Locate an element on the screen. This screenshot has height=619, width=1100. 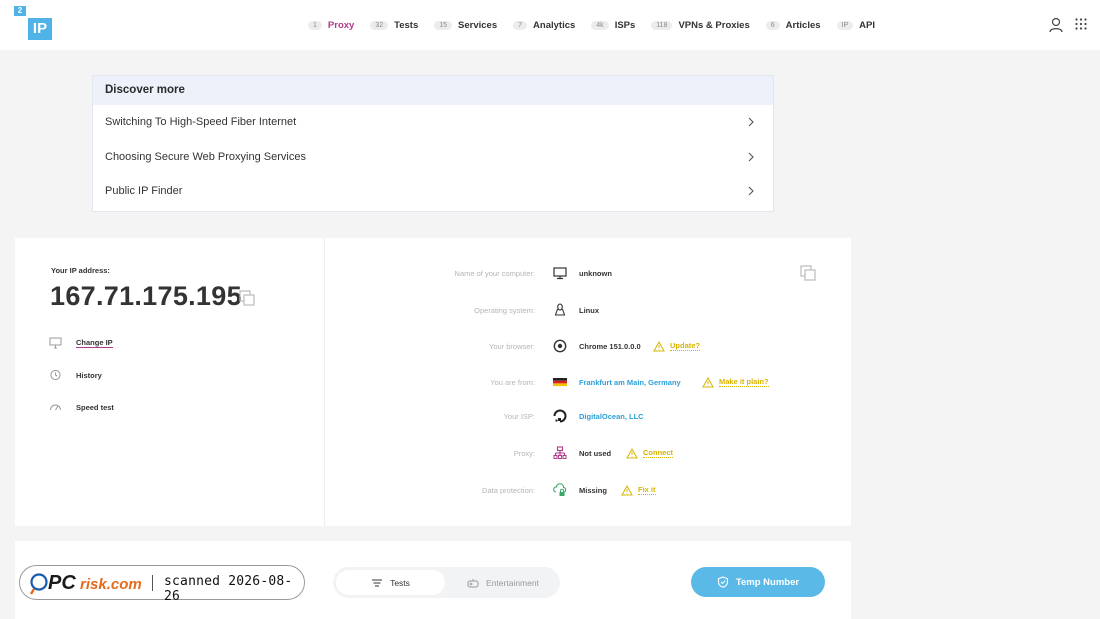
info-row-os: Operating system: Linux is located at coordinates (588, 310).